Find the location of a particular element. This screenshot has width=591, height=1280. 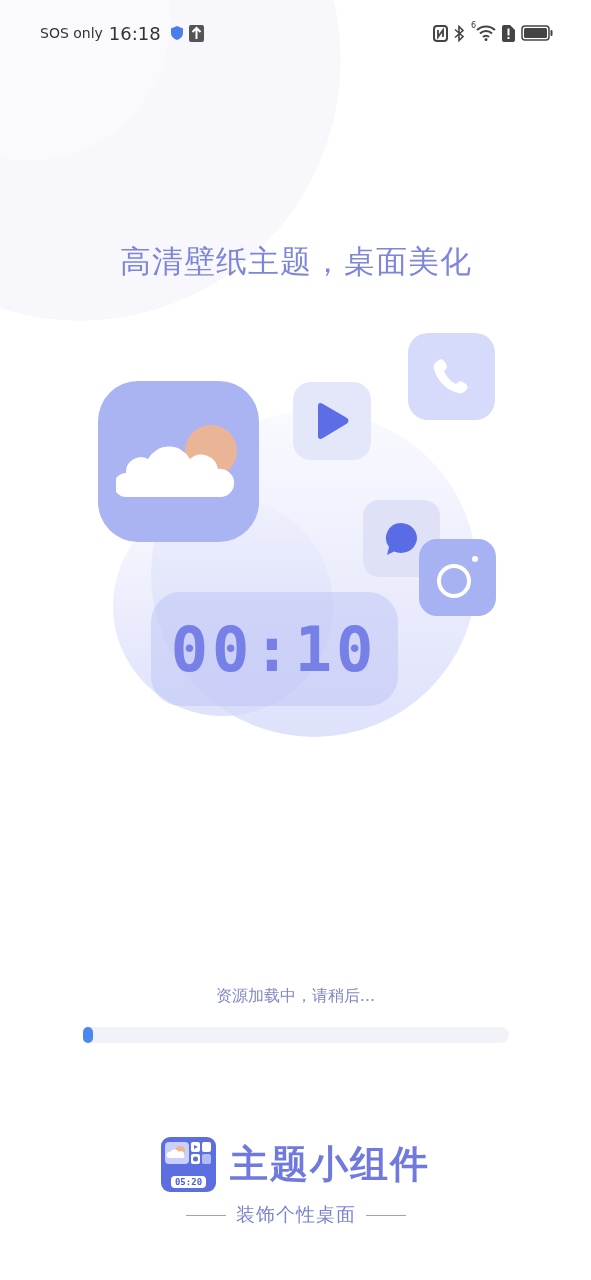

shield-icon is located at coordinates (176, 33).